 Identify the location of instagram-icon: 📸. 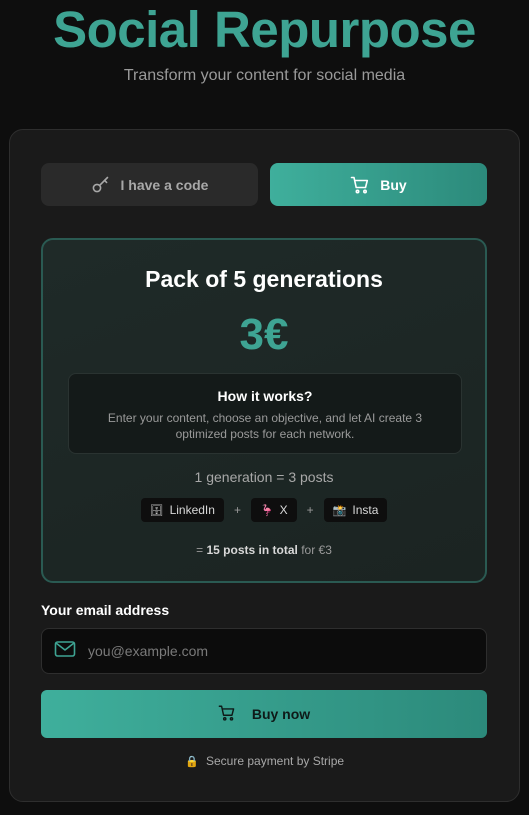
(339, 510).